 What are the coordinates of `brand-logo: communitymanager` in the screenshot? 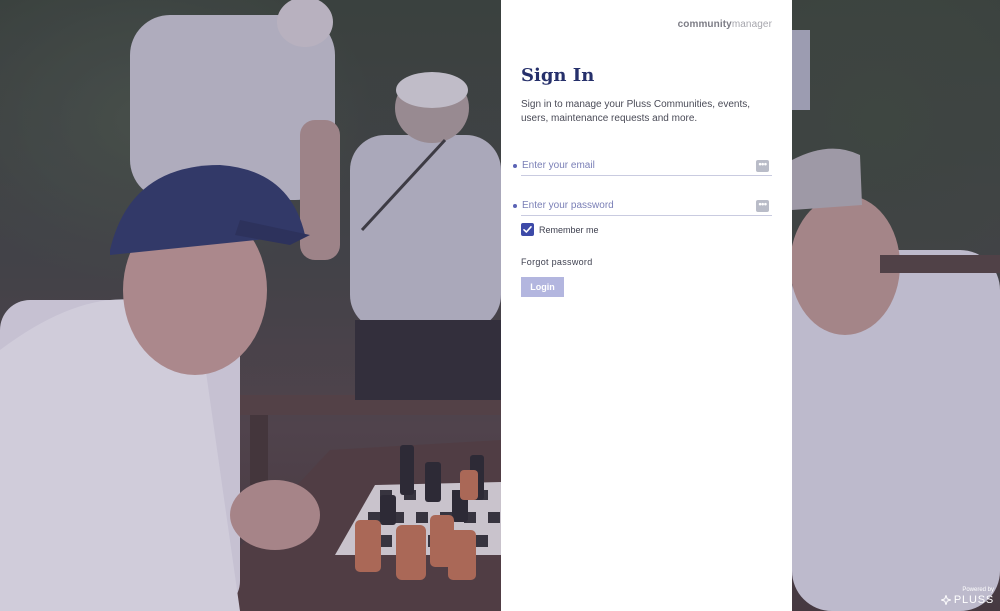 It's located at (725, 24).